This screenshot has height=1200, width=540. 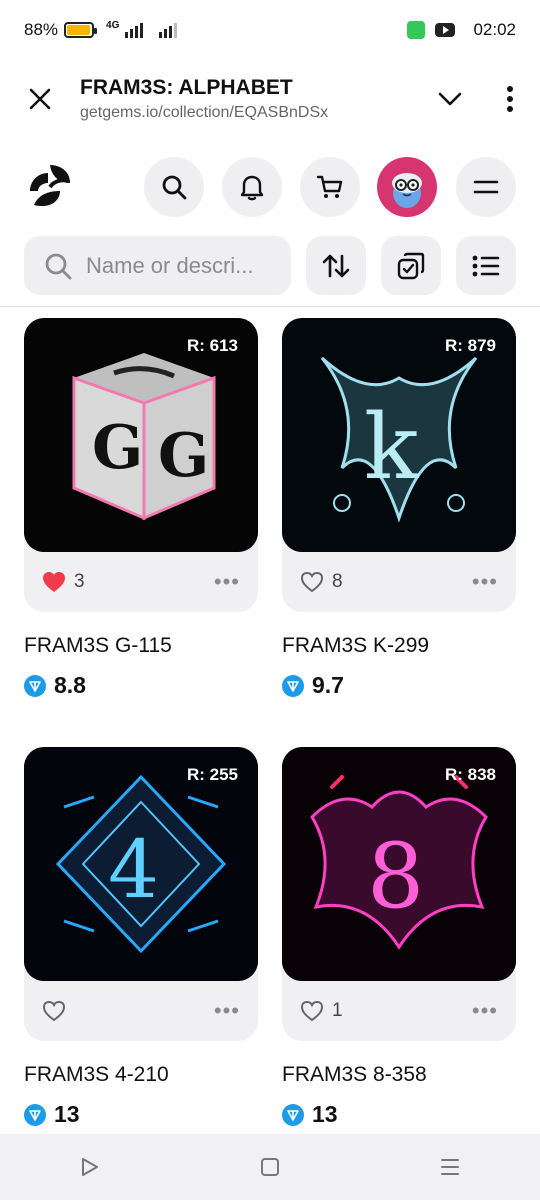 What do you see at coordinates (212, 345) in the screenshot?
I see `rarity-rank: R: 613` at bounding box center [212, 345].